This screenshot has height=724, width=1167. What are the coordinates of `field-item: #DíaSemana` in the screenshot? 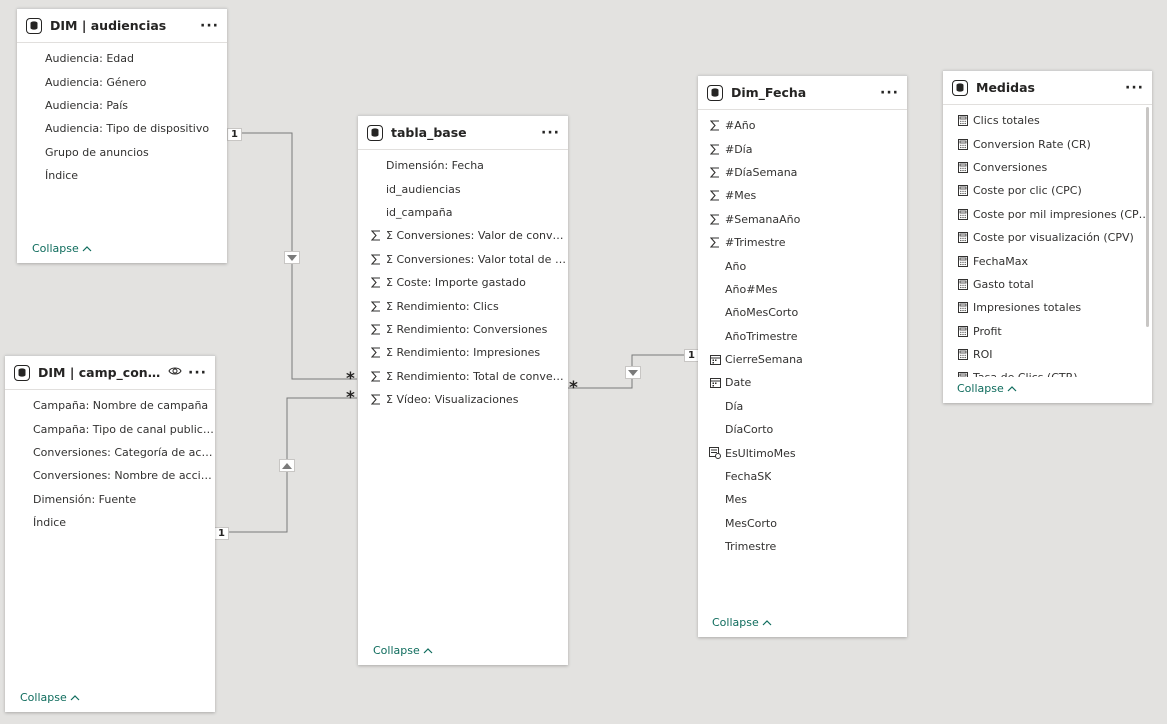 It's located at (807, 172).